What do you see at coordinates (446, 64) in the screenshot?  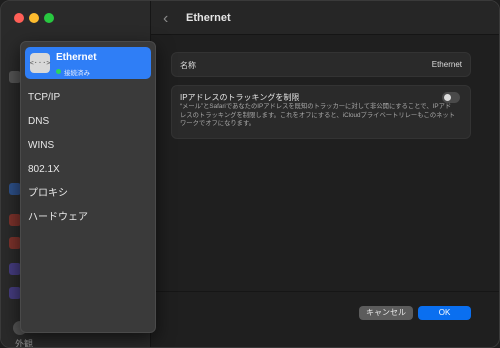 I see `name-value: Ethernet` at bounding box center [446, 64].